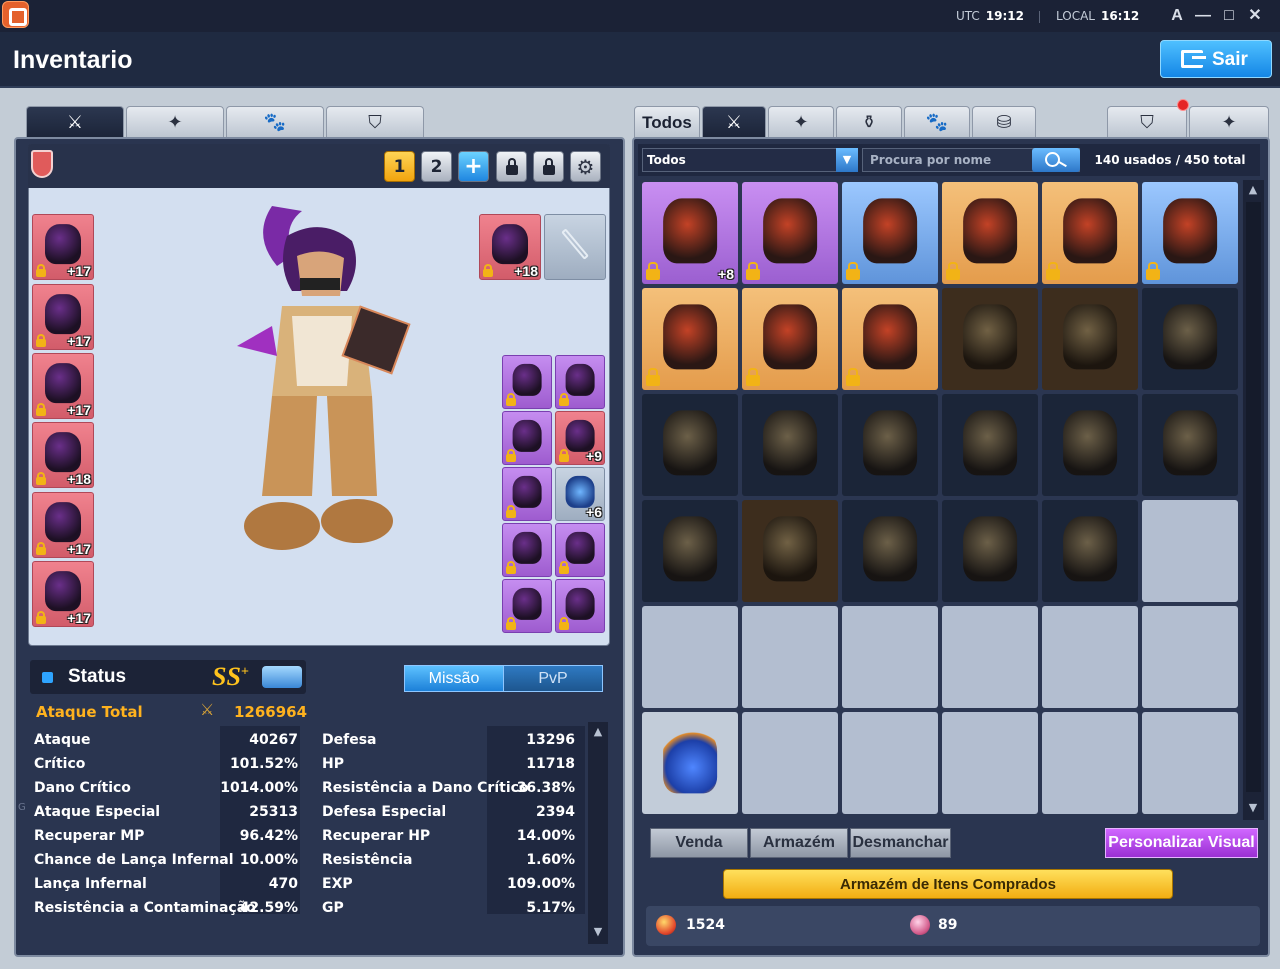 Image resolution: width=1280 pixels, height=969 pixels. What do you see at coordinates (79, 479) in the screenshot?
I see `enhance-level: +18` at bounding box center [79, 479].